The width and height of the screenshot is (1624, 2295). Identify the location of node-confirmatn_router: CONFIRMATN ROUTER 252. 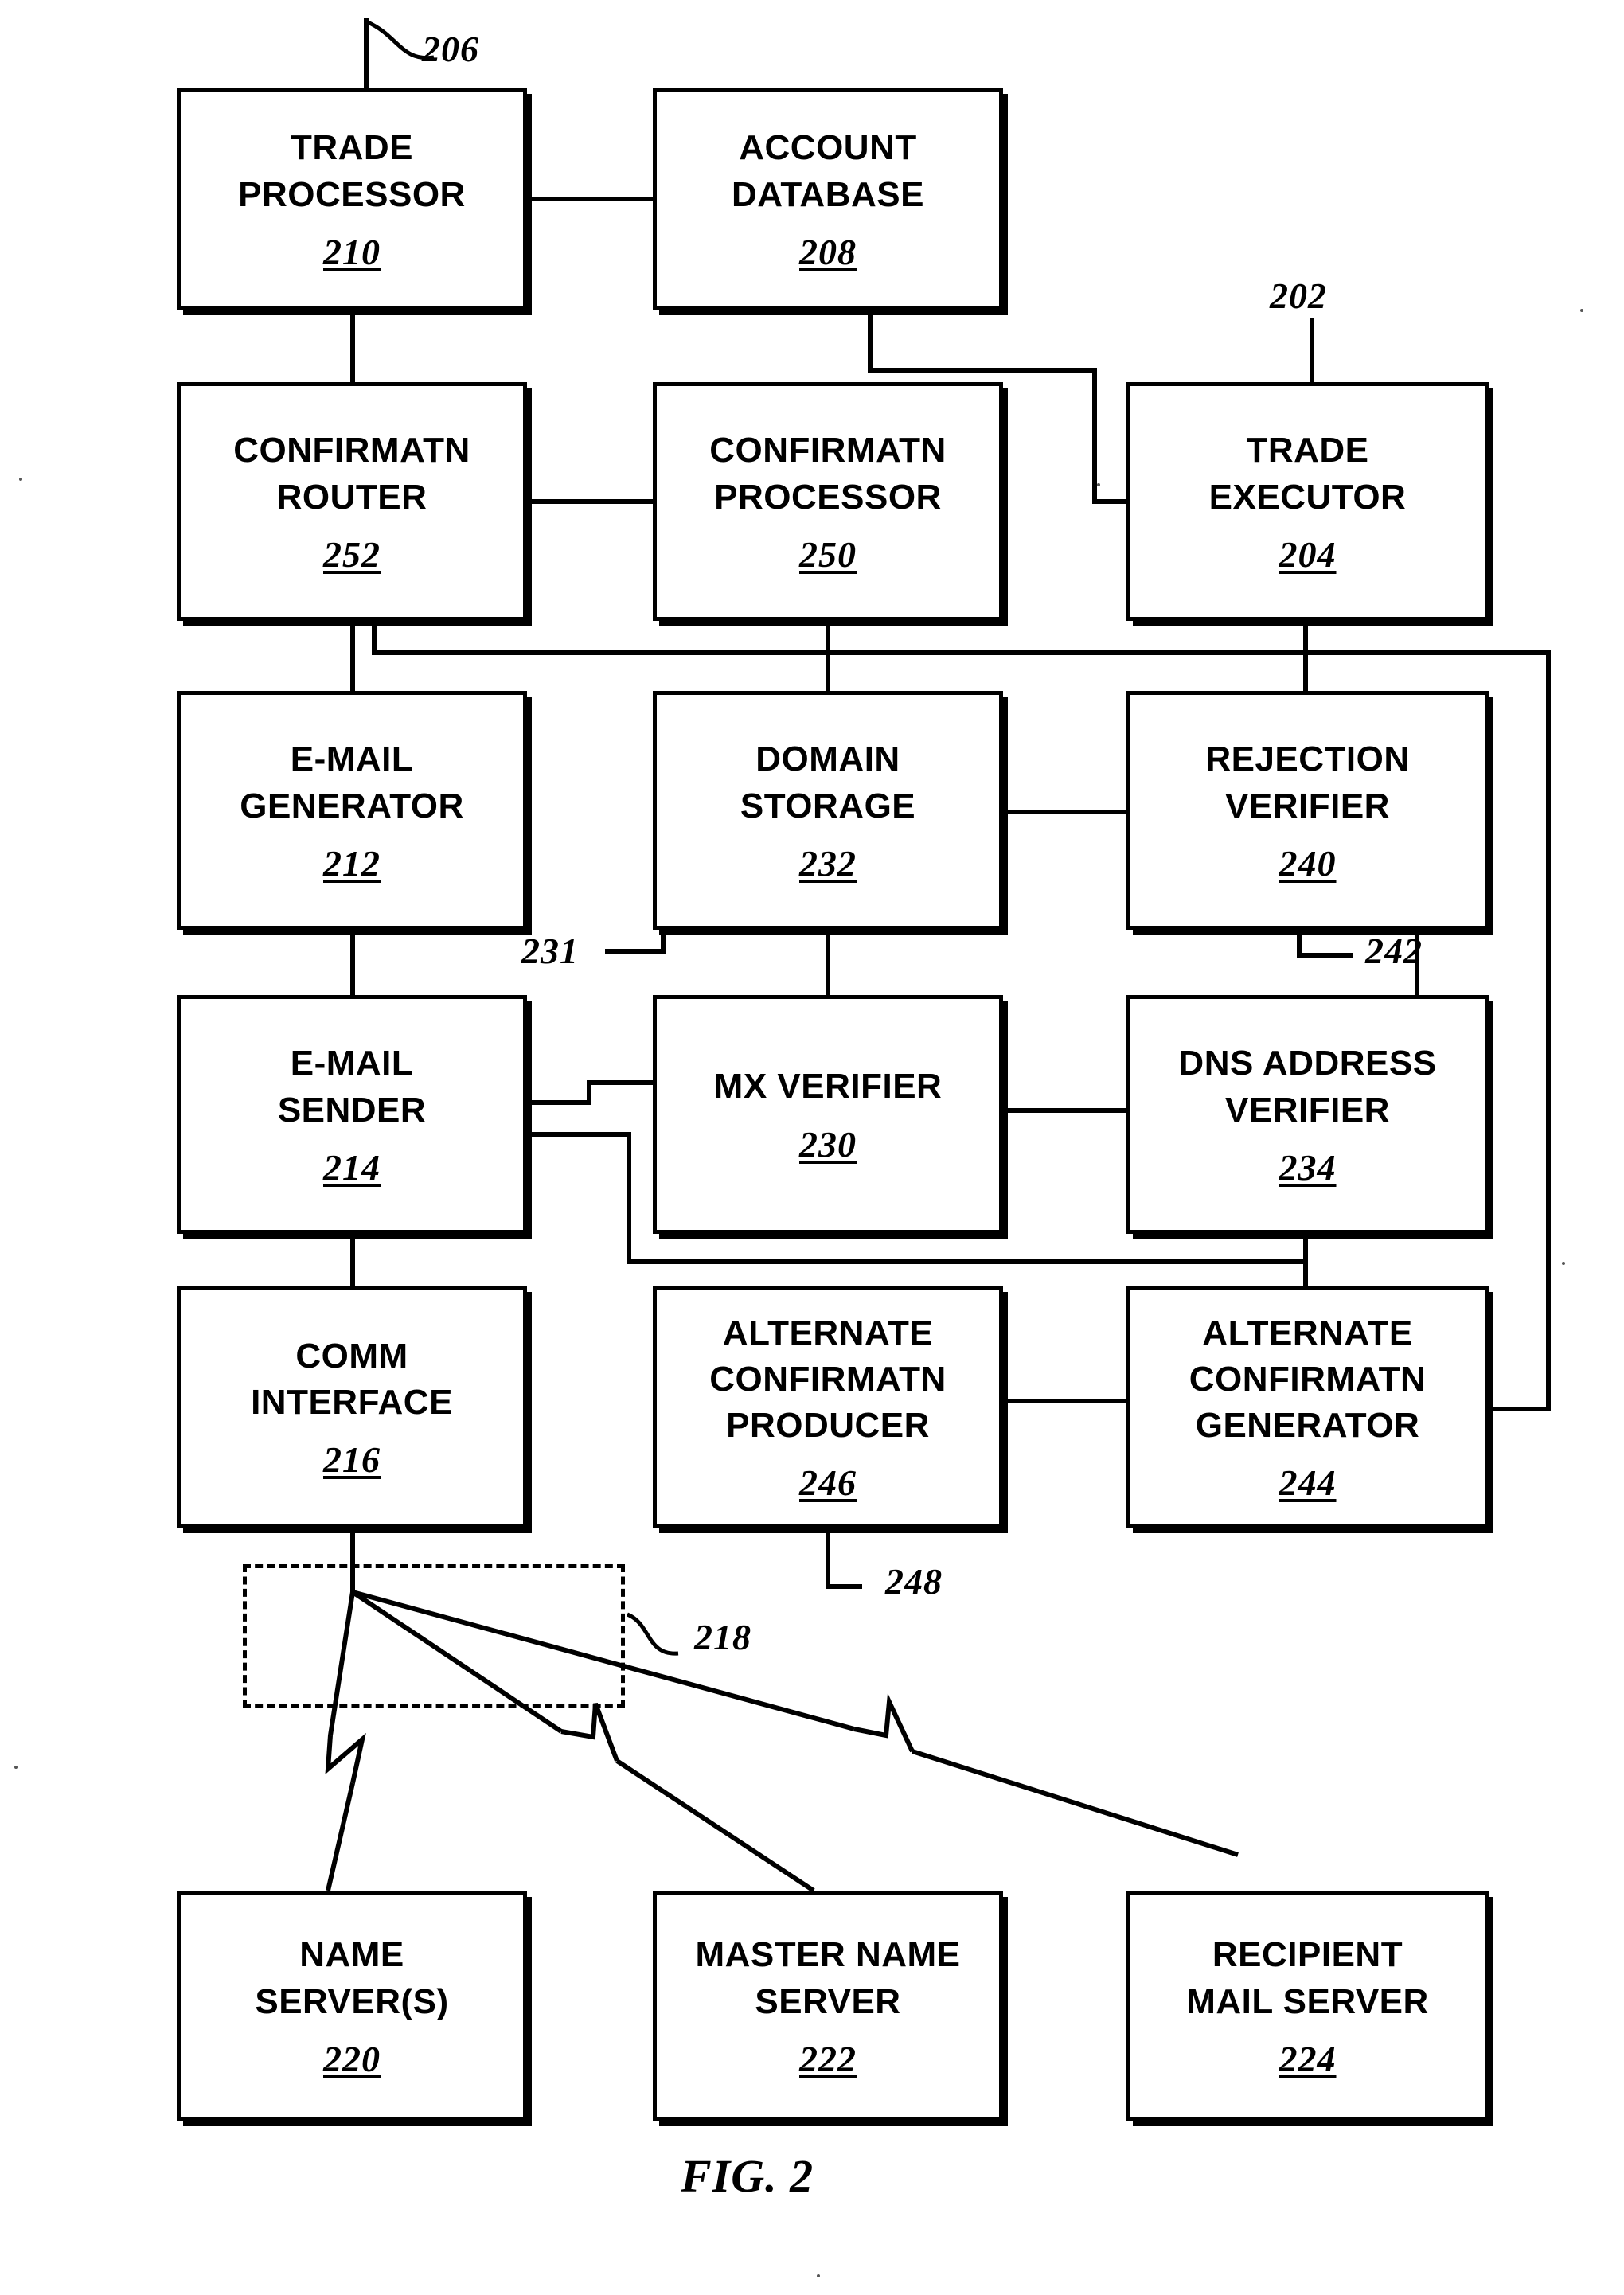
(352, 501).